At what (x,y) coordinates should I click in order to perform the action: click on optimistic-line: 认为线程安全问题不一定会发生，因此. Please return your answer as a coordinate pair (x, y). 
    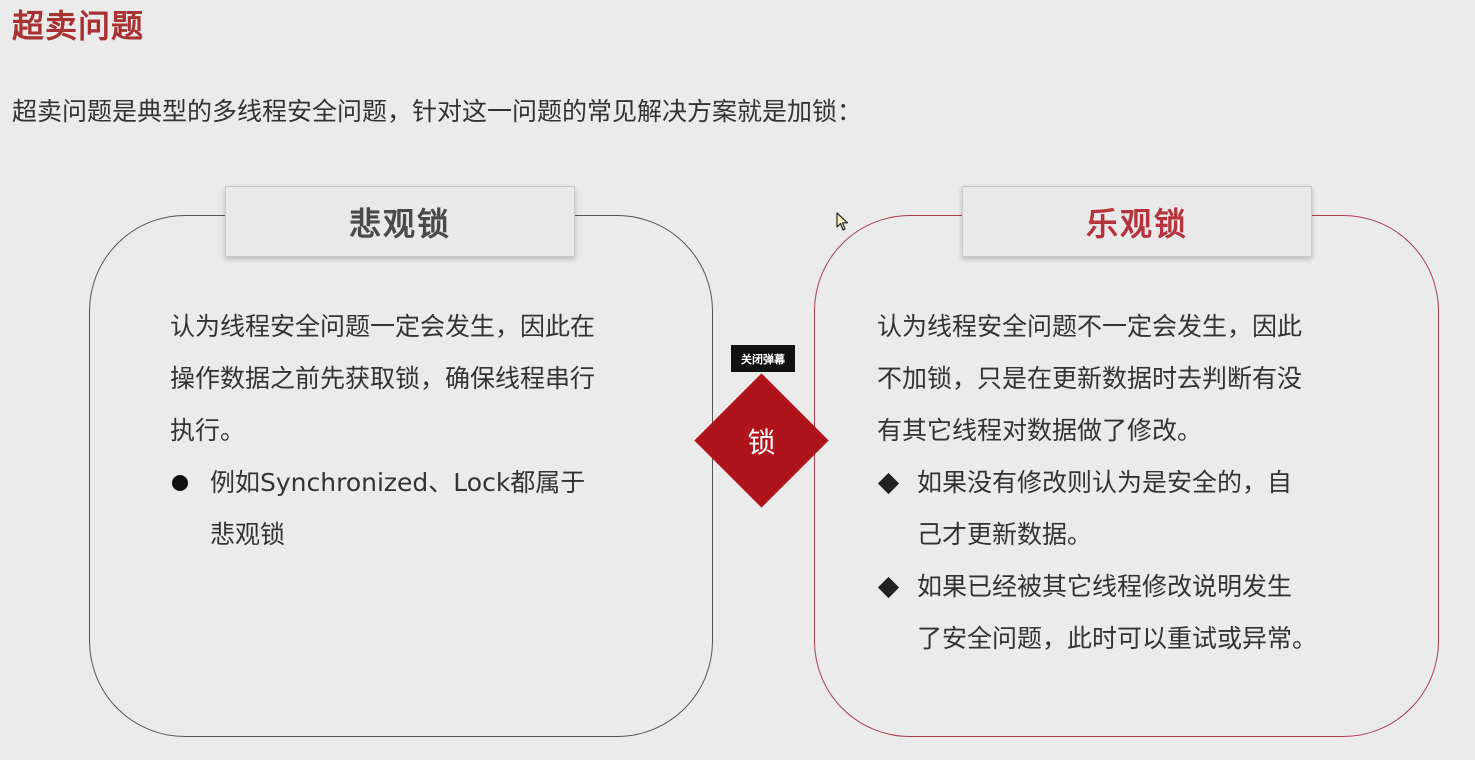
    Looking at the image, I should click on (1090, 326).